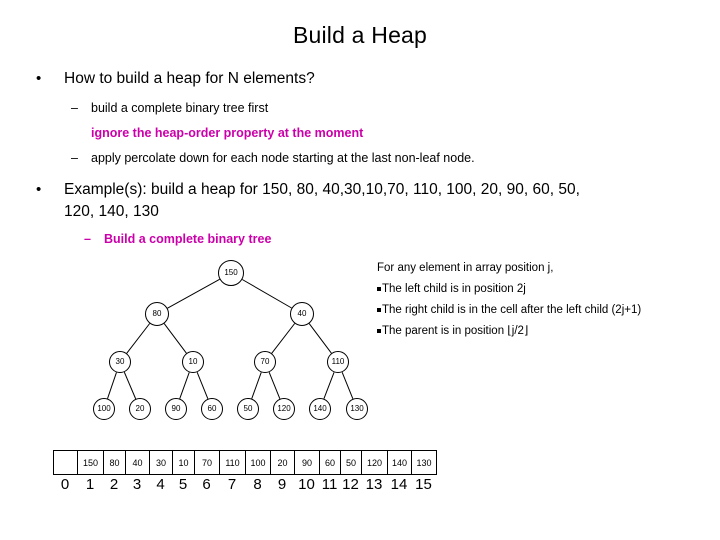  What do you see at coordinates (258, 462) in the screenshot?
I see `array-cell: 100` at bounding box center [258, 462].